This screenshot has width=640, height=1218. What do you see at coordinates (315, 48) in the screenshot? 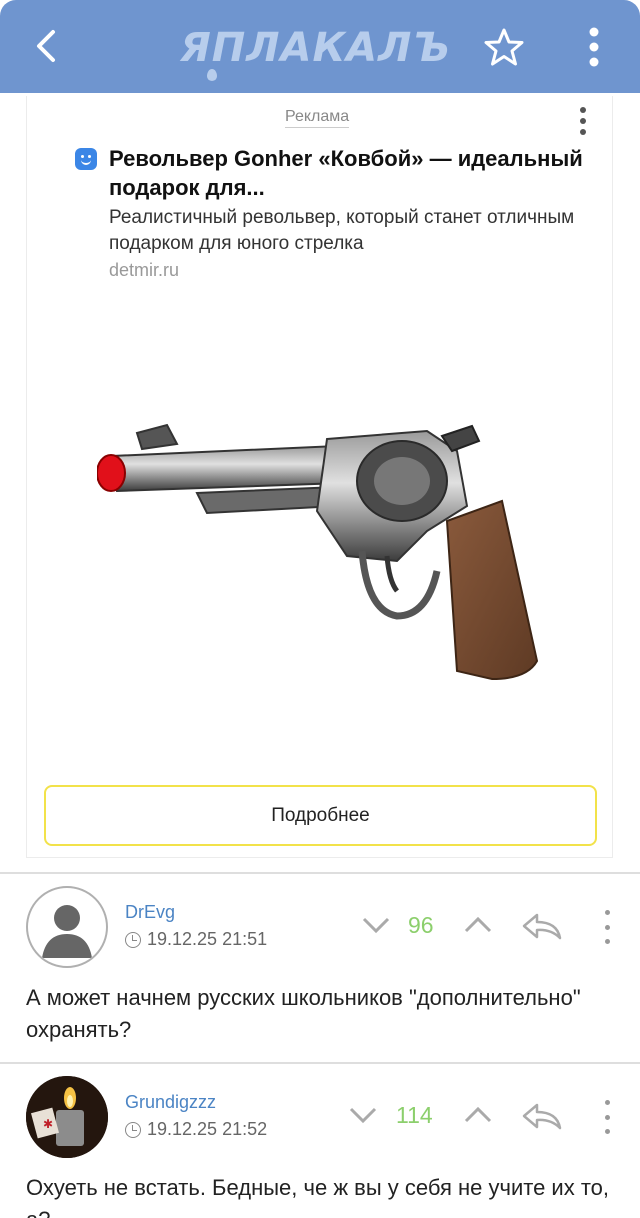
I see `logo-text: ЯПЛАКАЛЪ` at bounding box center [315, 48].